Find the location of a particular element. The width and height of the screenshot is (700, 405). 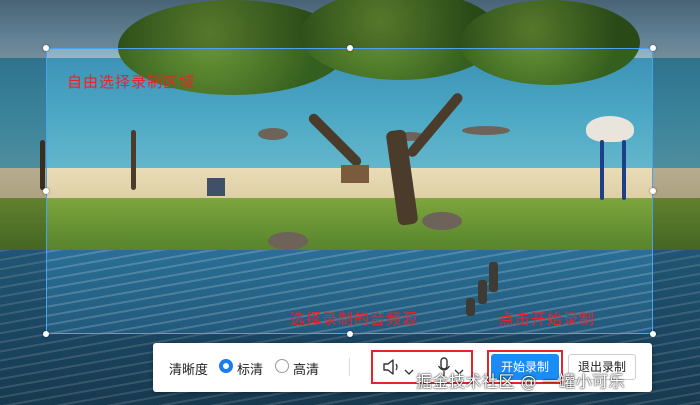

resize-handle-left is located at coordinates (46, 191).